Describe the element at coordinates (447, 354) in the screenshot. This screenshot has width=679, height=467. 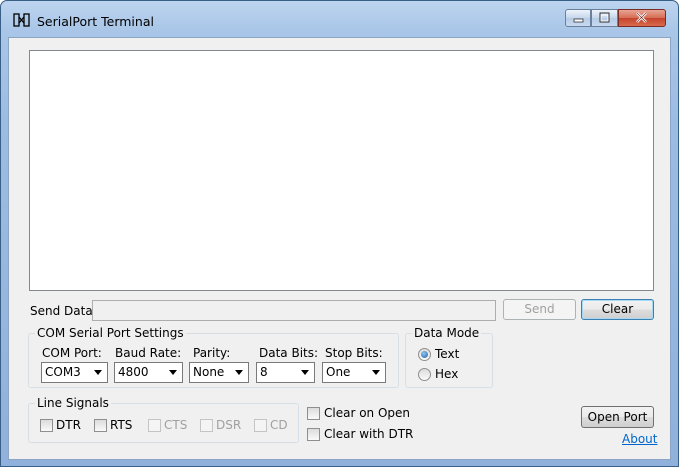
I see `text-mode-label: Text` at that location.